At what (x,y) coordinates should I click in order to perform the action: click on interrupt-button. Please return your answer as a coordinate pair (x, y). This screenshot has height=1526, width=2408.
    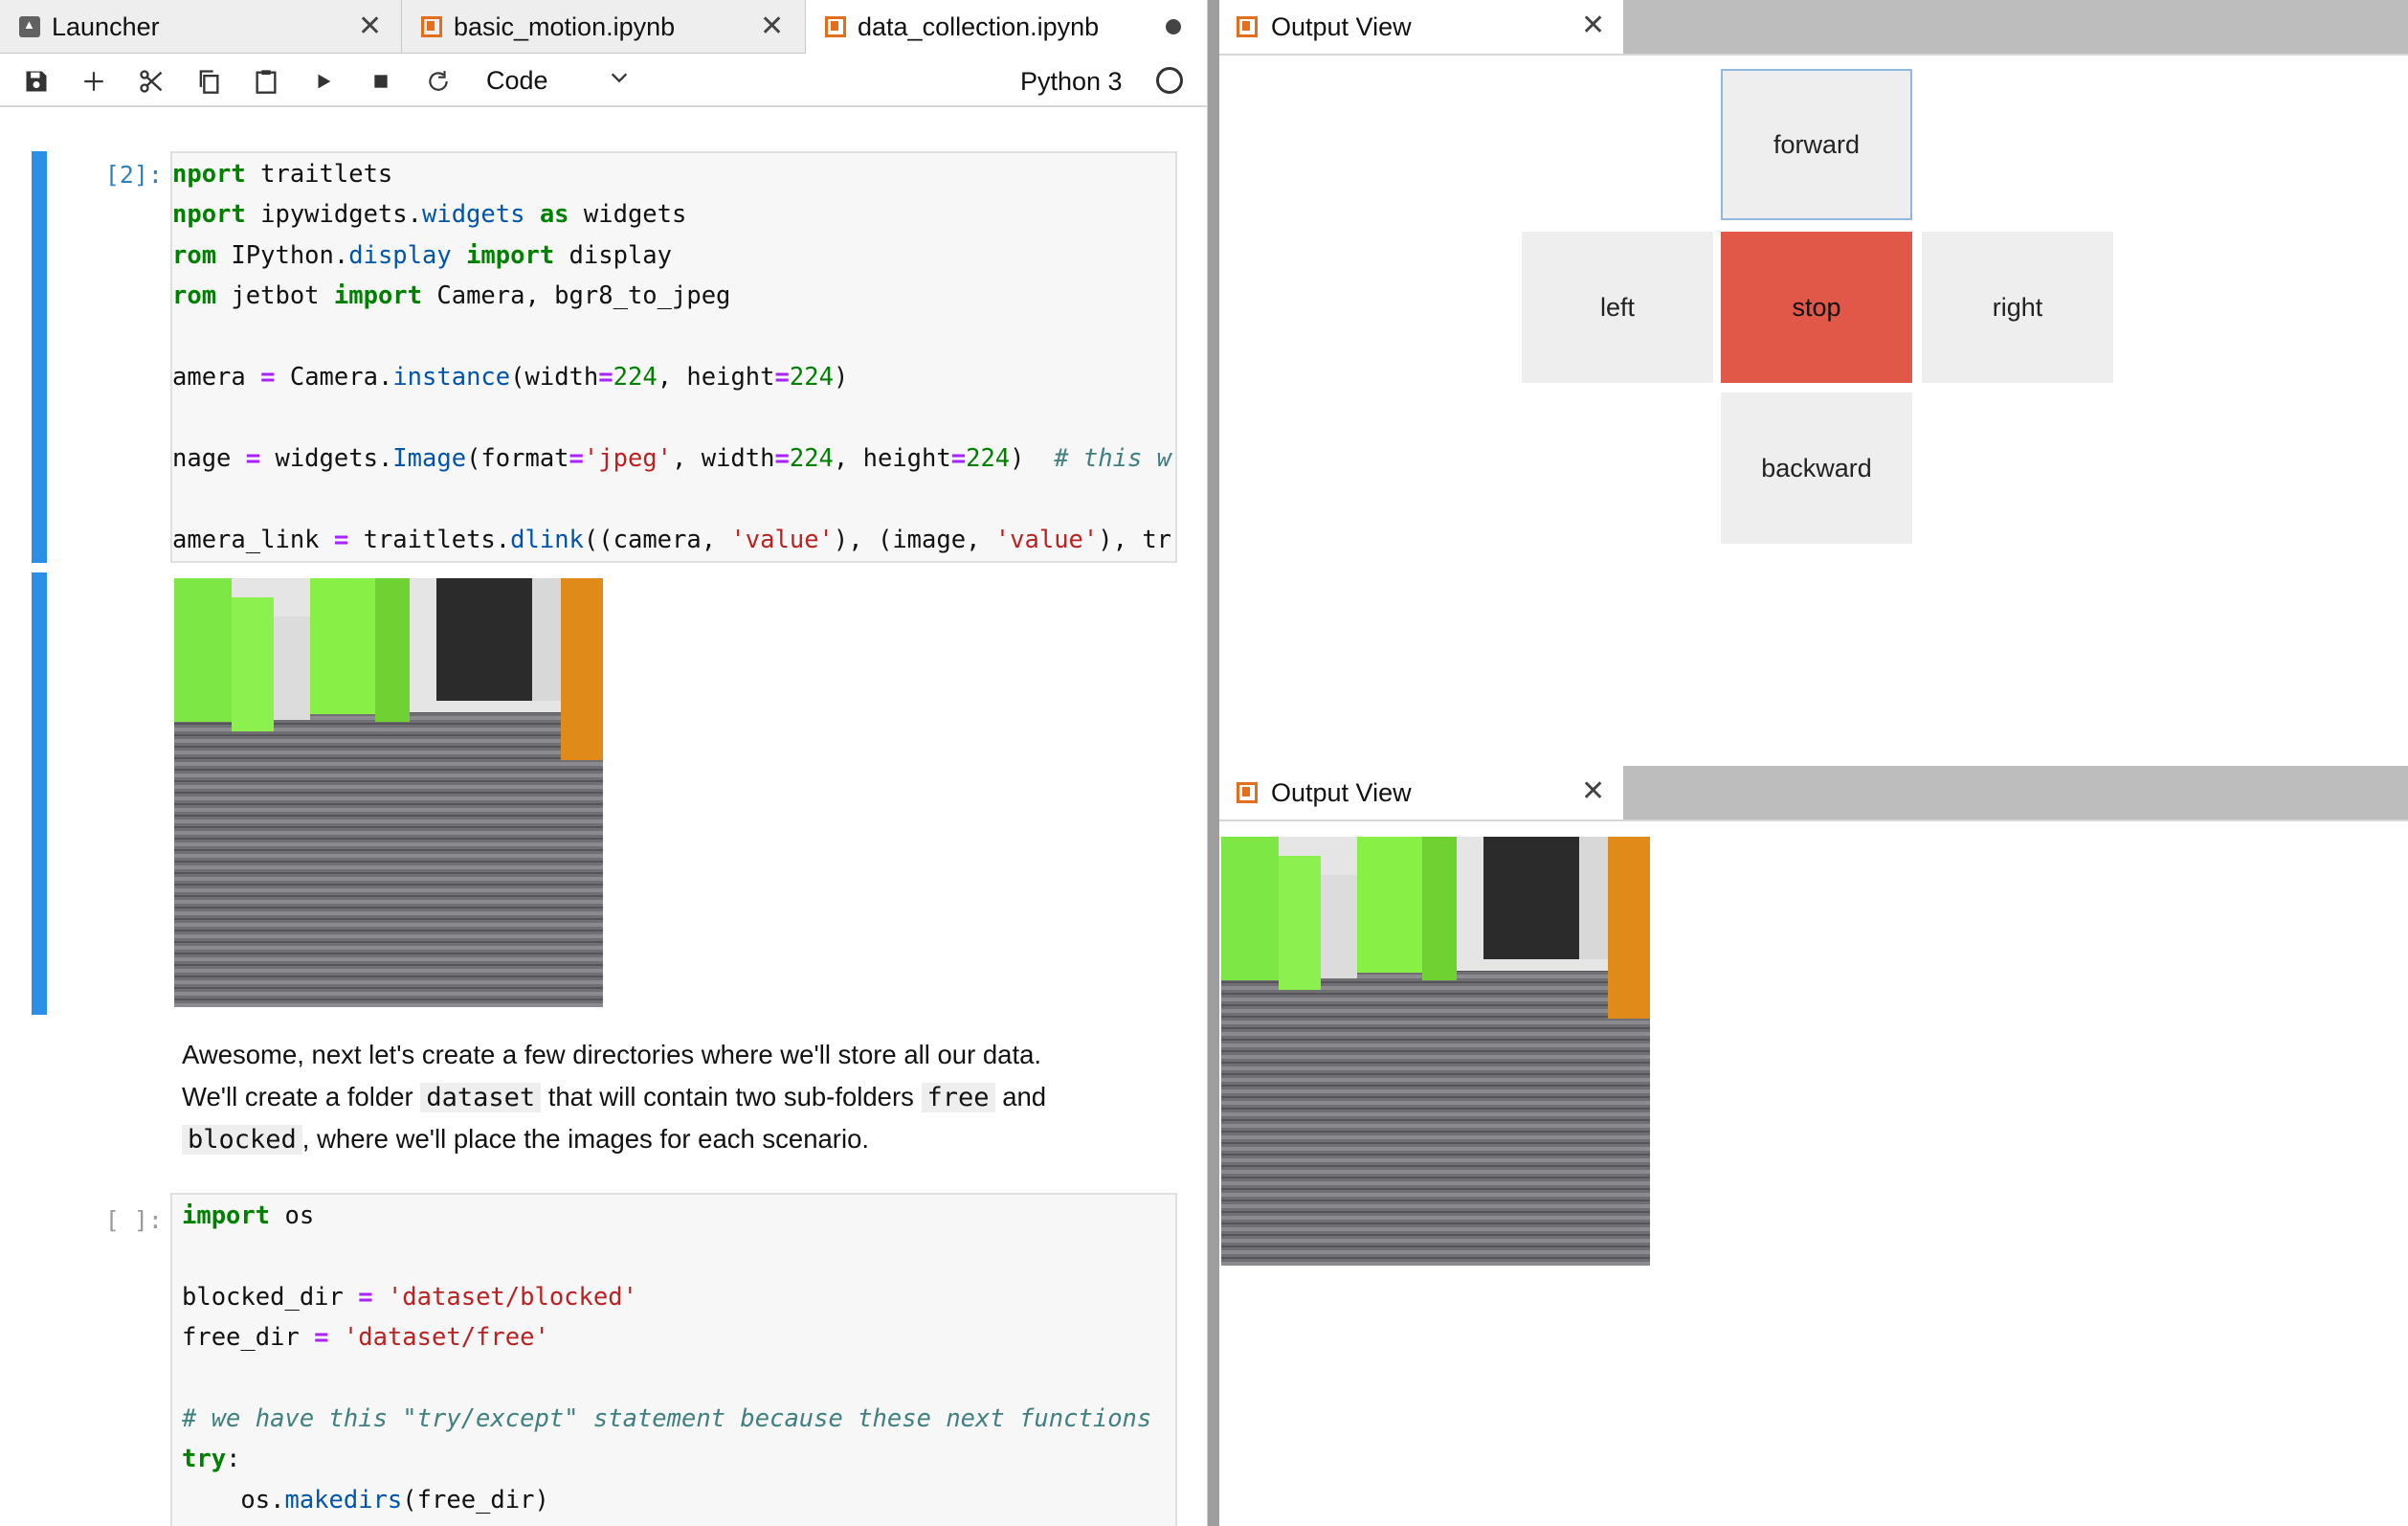
    Looking at the image, I should click on (381, 81).